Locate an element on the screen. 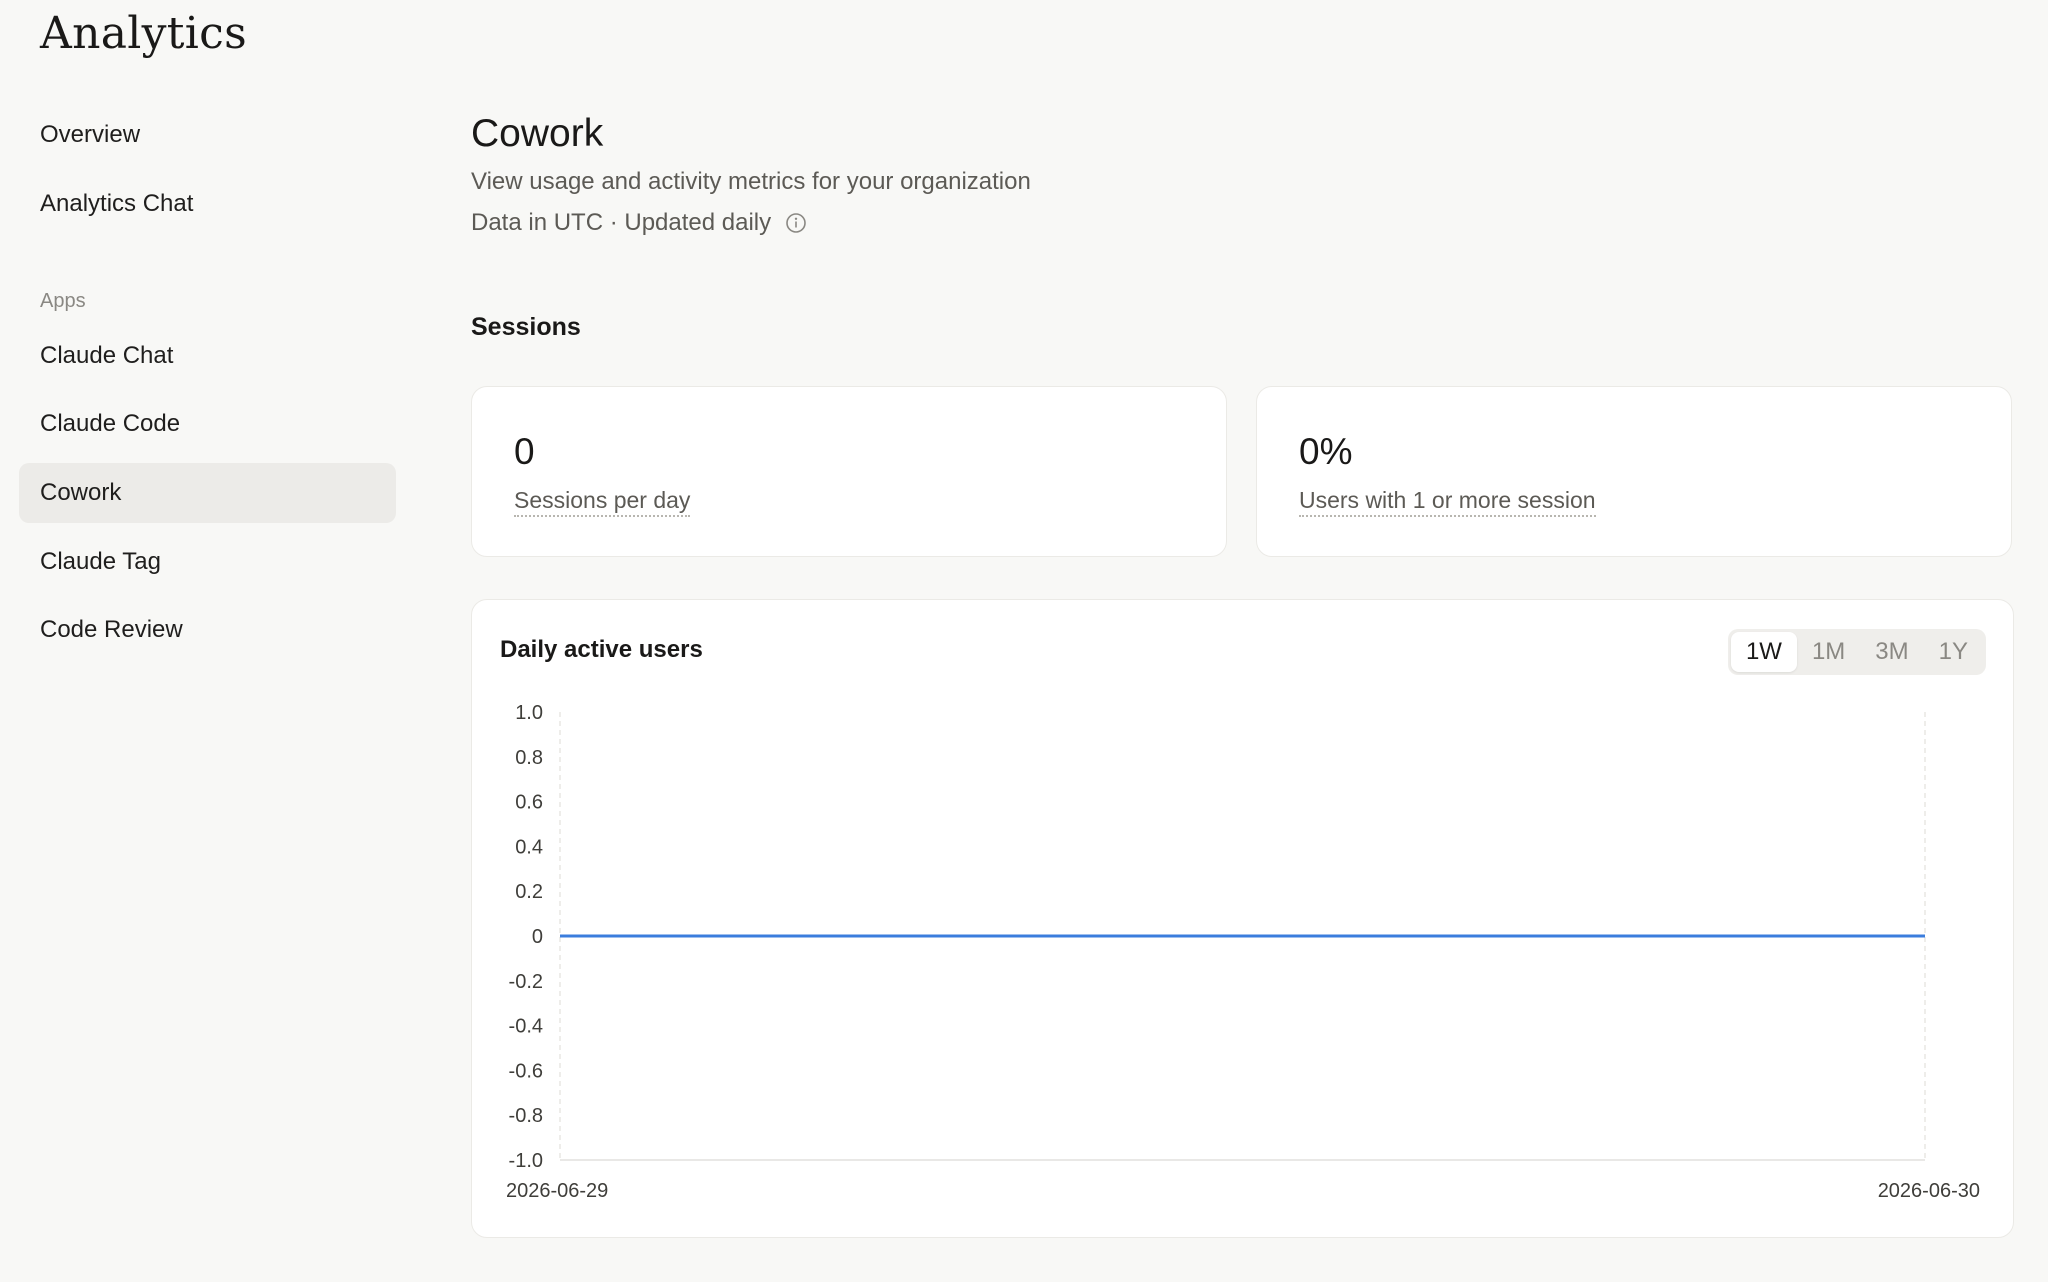 This screenshot has height=1282, width=2048. sidebar-item-label: Analytics Chat is located at coordinates (117, 203).